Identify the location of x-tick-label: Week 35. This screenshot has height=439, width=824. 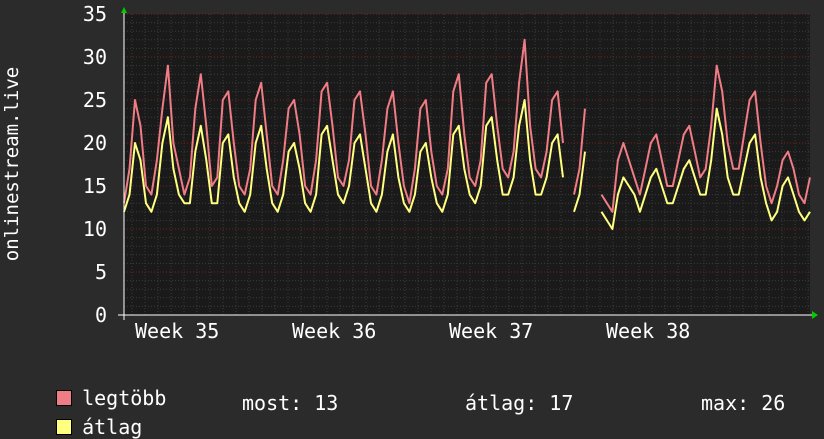
(177, 331).